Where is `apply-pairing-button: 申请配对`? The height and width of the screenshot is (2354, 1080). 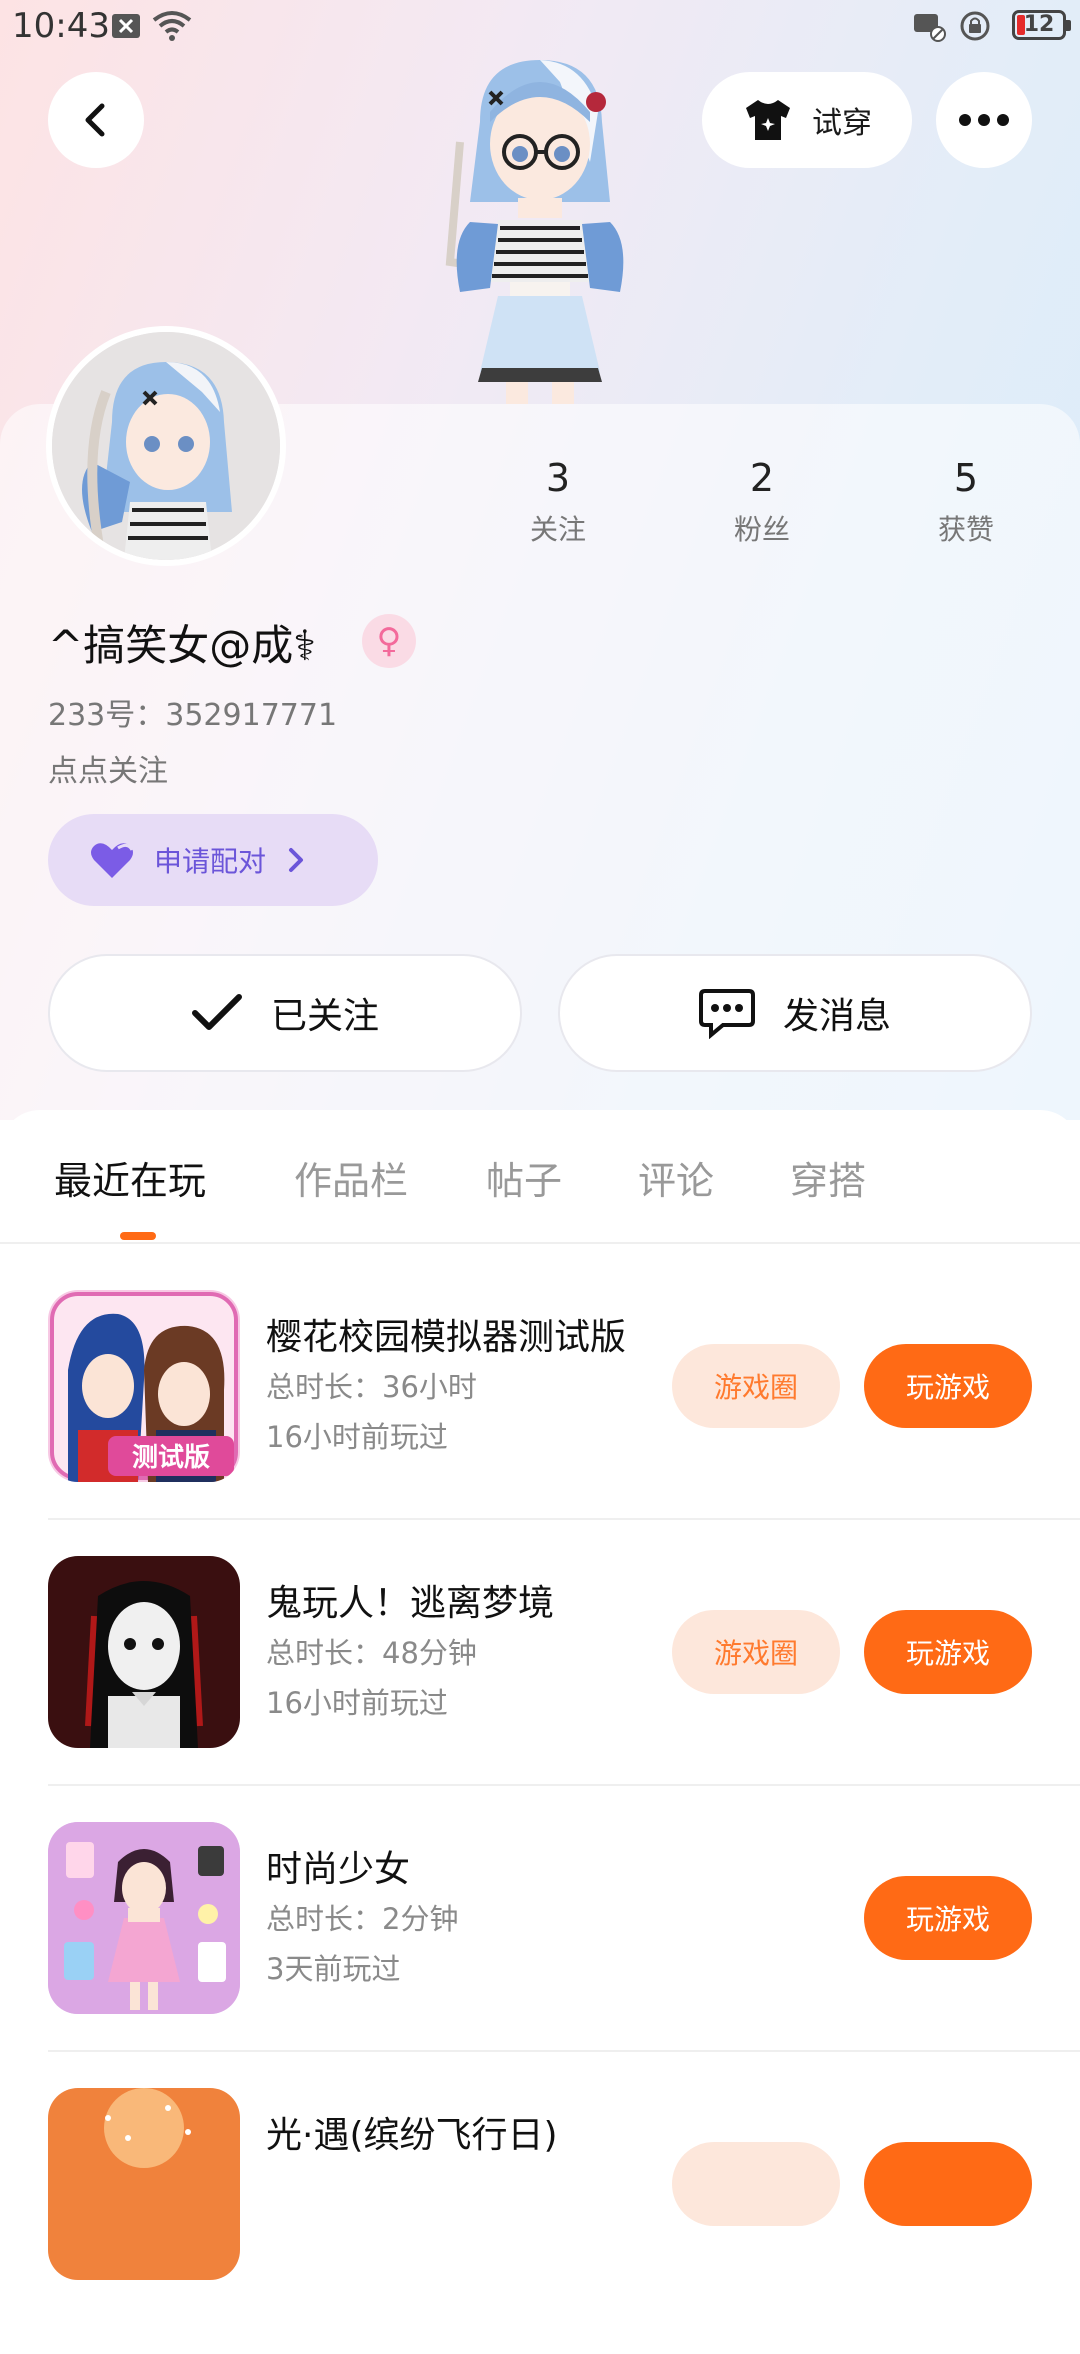
apply-pairing-button: 申请配对 is located at coordinates (213, 860).